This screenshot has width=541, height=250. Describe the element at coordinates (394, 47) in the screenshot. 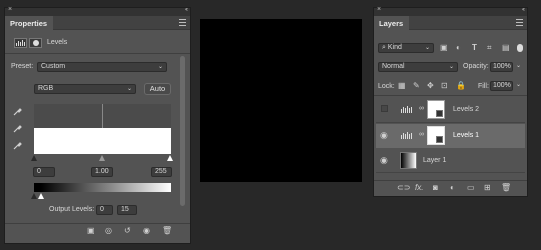

I see `kind-filter-value: Kind` at that location.